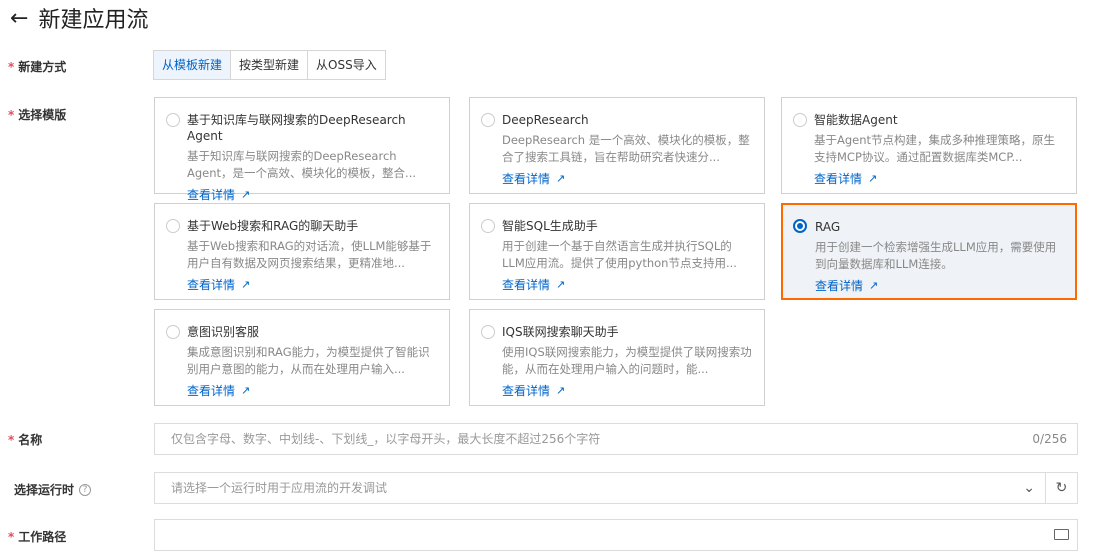 The height and width of the screenshot is (559, 1093). What do you see at coordinates (936, 255) in the screenshot?
I see `template-description: 用于创建一个检索增强生成LLM应用，需要使用到向量数据库和LLM连接。` at bounding box center [936, 255].